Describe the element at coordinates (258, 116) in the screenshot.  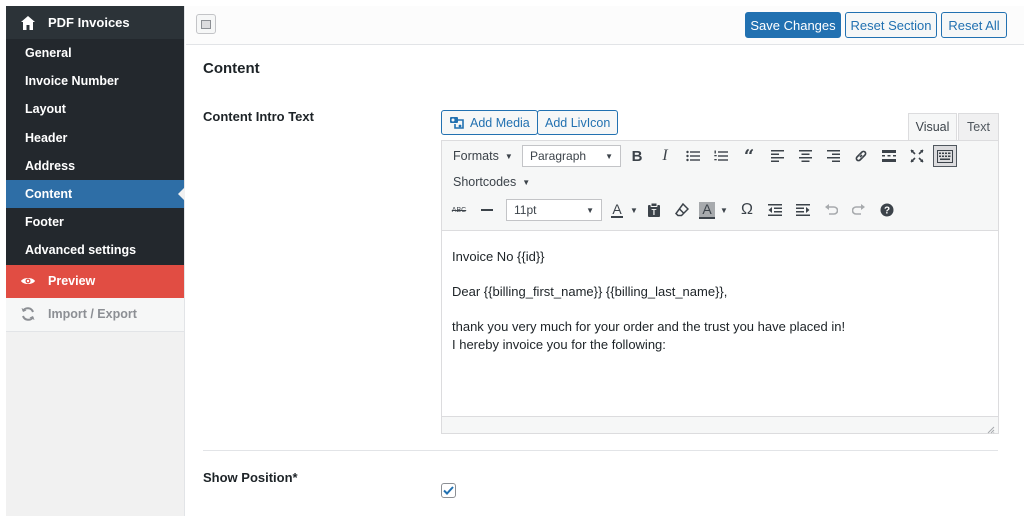
I see `content-intro-label: Content Intro Text` at that location.